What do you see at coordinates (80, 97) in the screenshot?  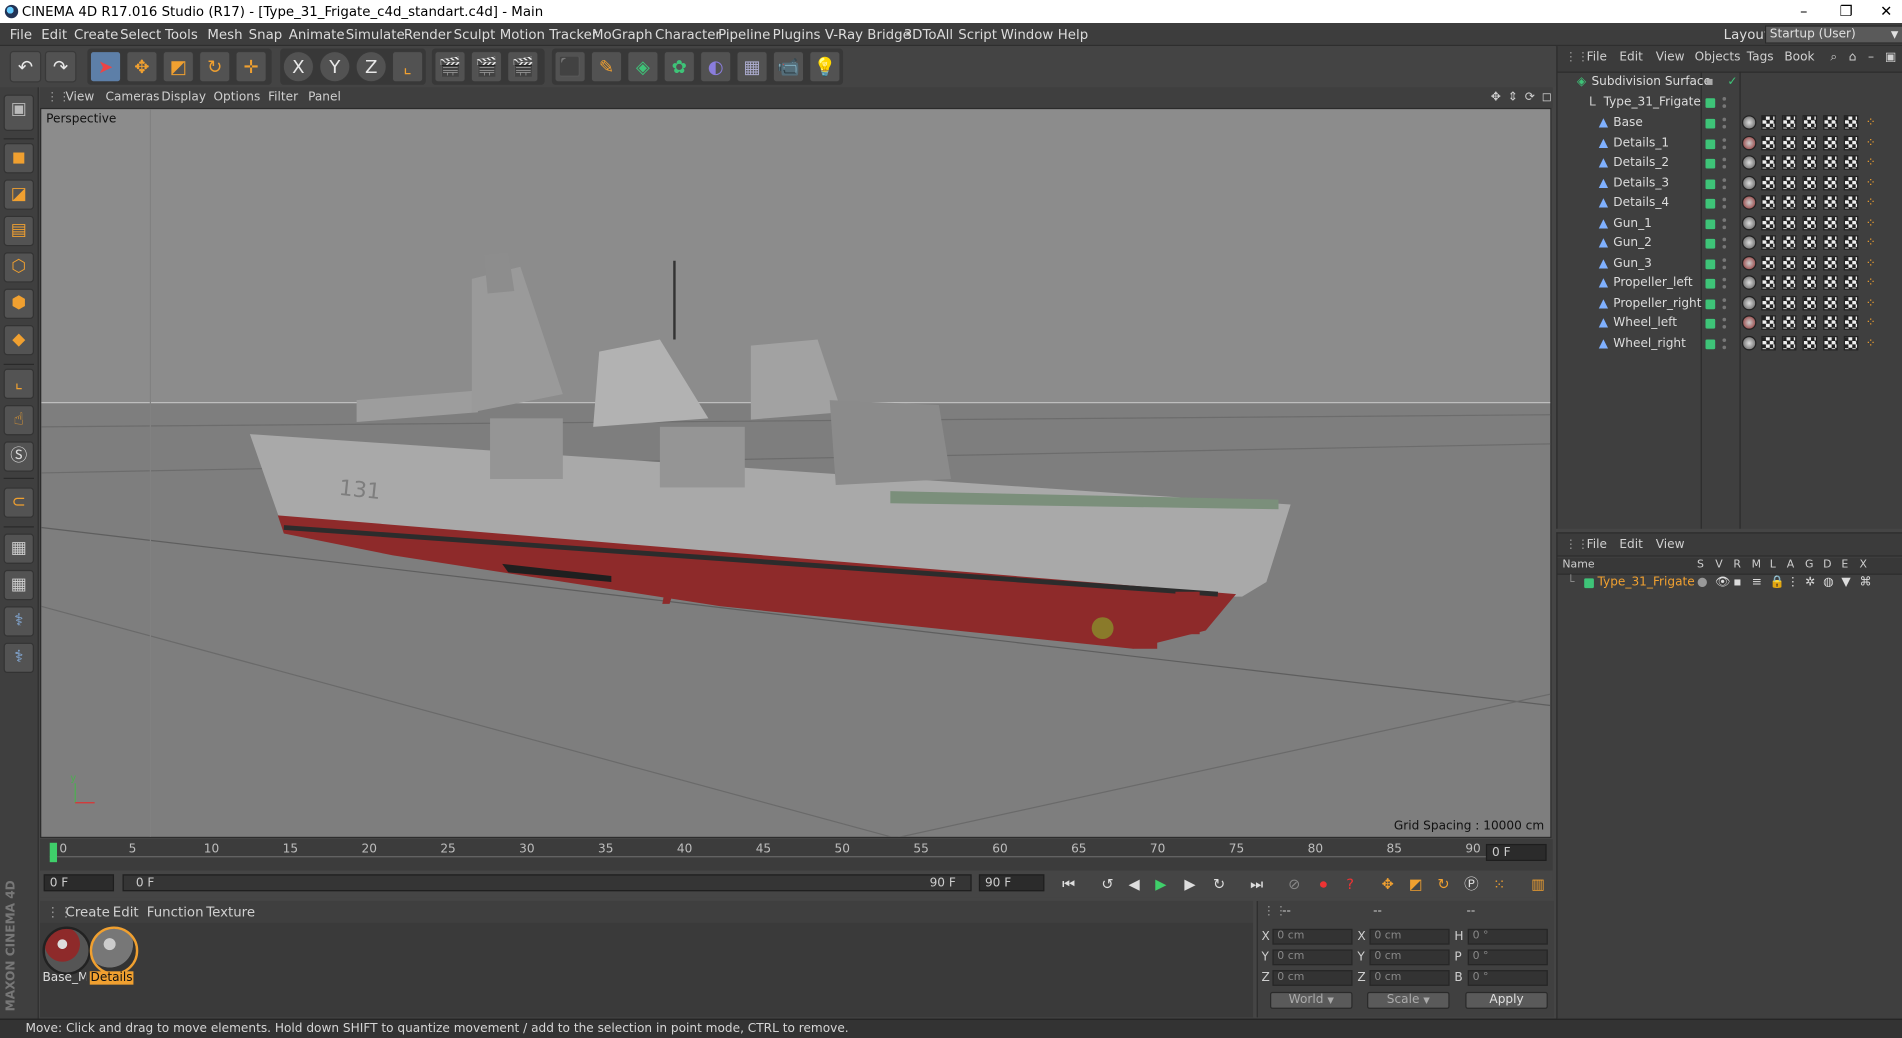 I see `viewport-menu-view: View` at bounding box center [80, 97].